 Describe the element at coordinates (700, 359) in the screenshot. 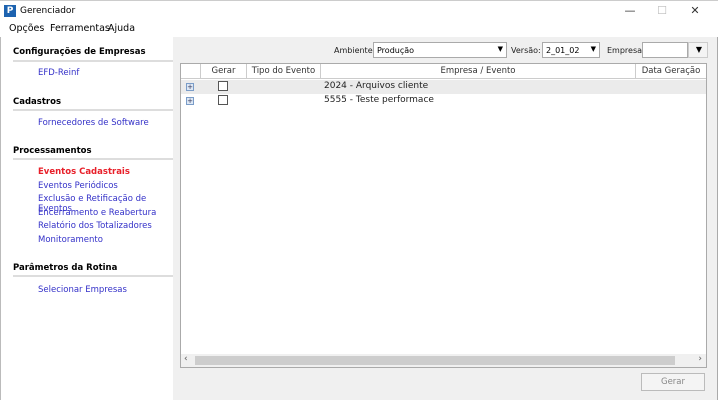

I see `scroll-right-icon: ›` at that location.